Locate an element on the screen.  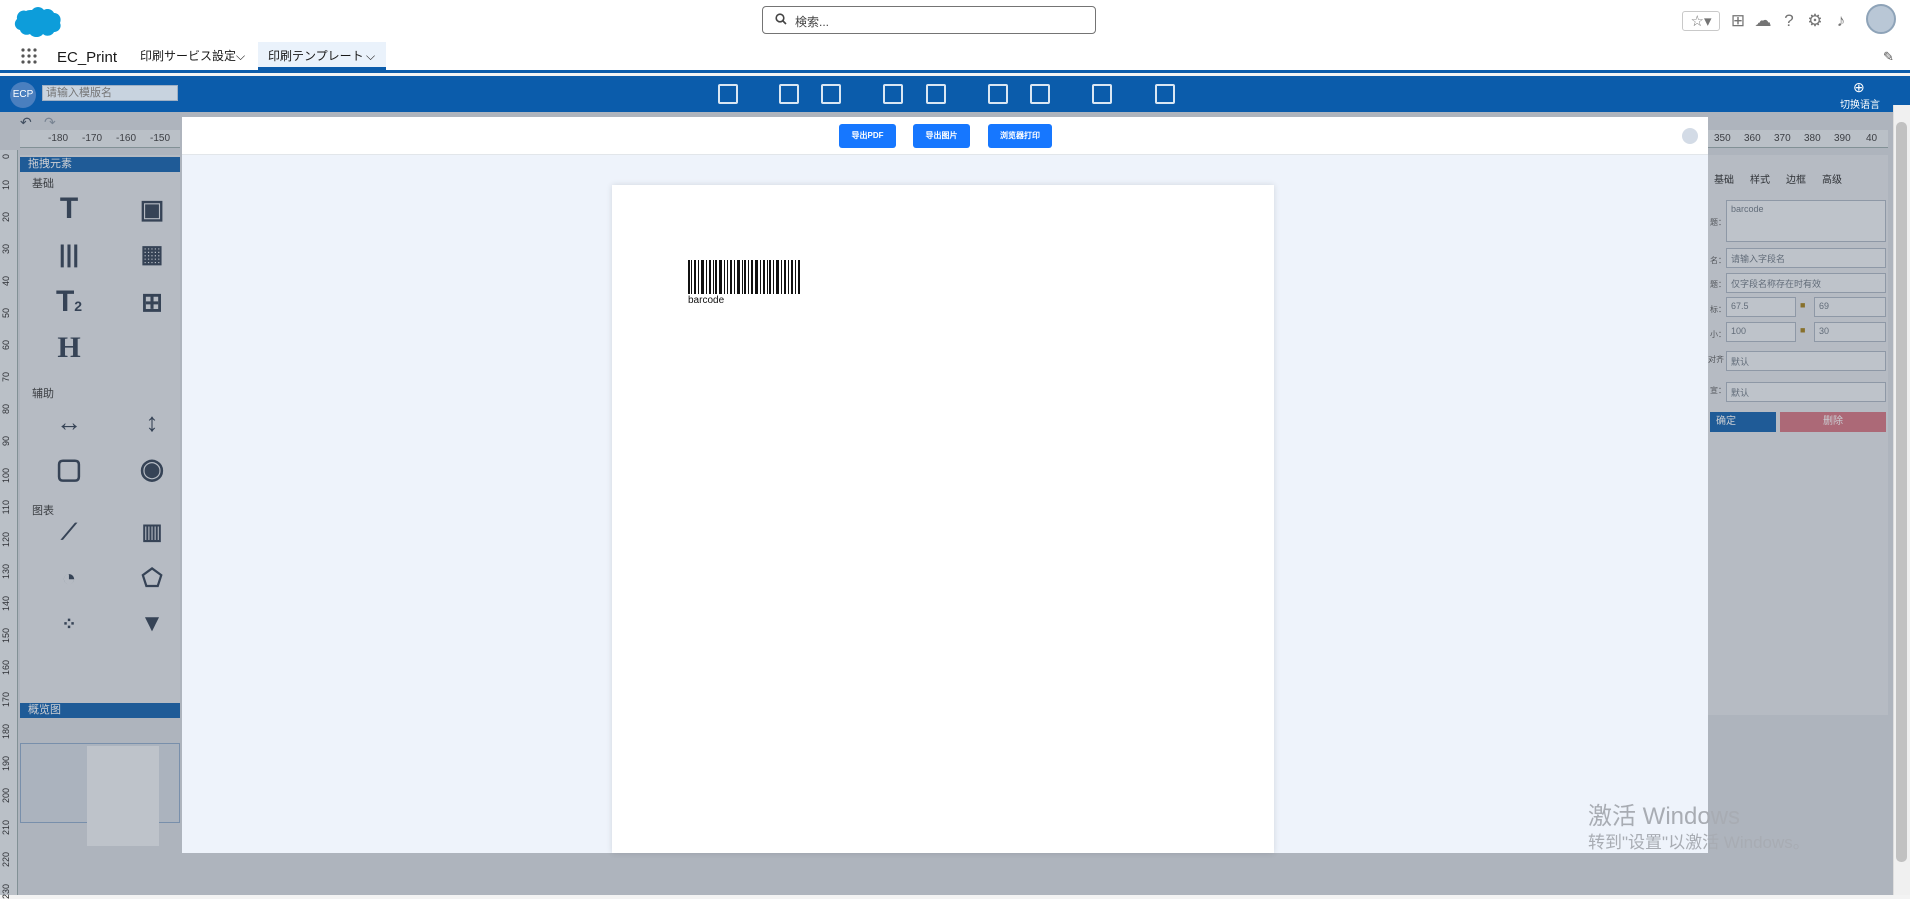
salesforce-logo is located at coordinates (37, 21).